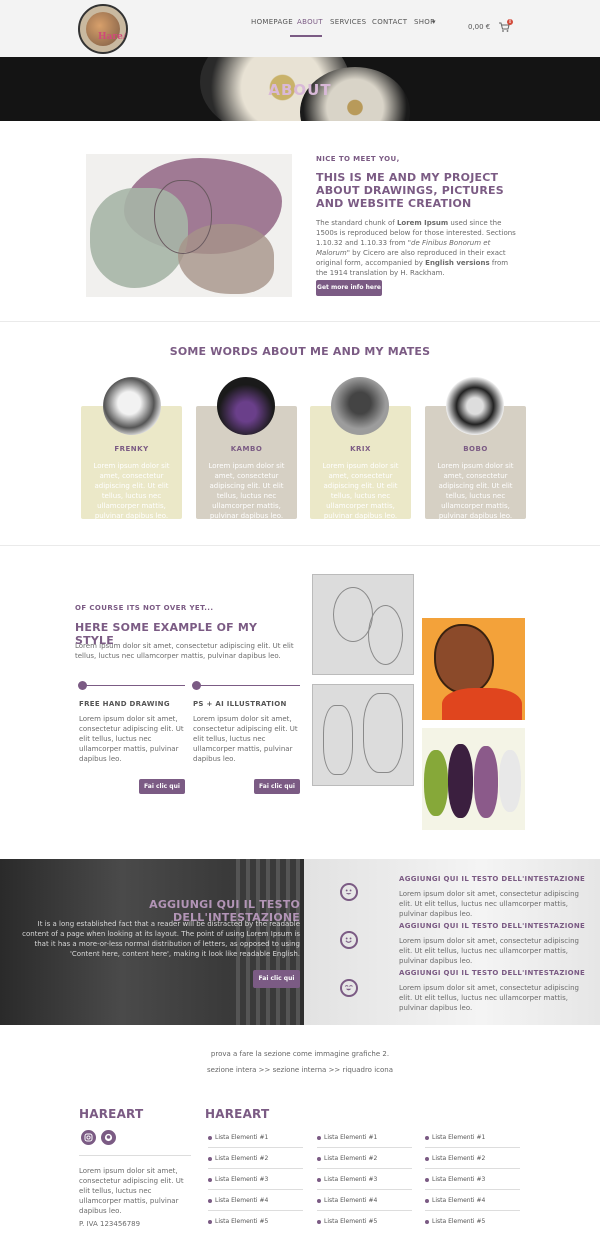  I want to click on portrait-shirt, so click(482, 704).